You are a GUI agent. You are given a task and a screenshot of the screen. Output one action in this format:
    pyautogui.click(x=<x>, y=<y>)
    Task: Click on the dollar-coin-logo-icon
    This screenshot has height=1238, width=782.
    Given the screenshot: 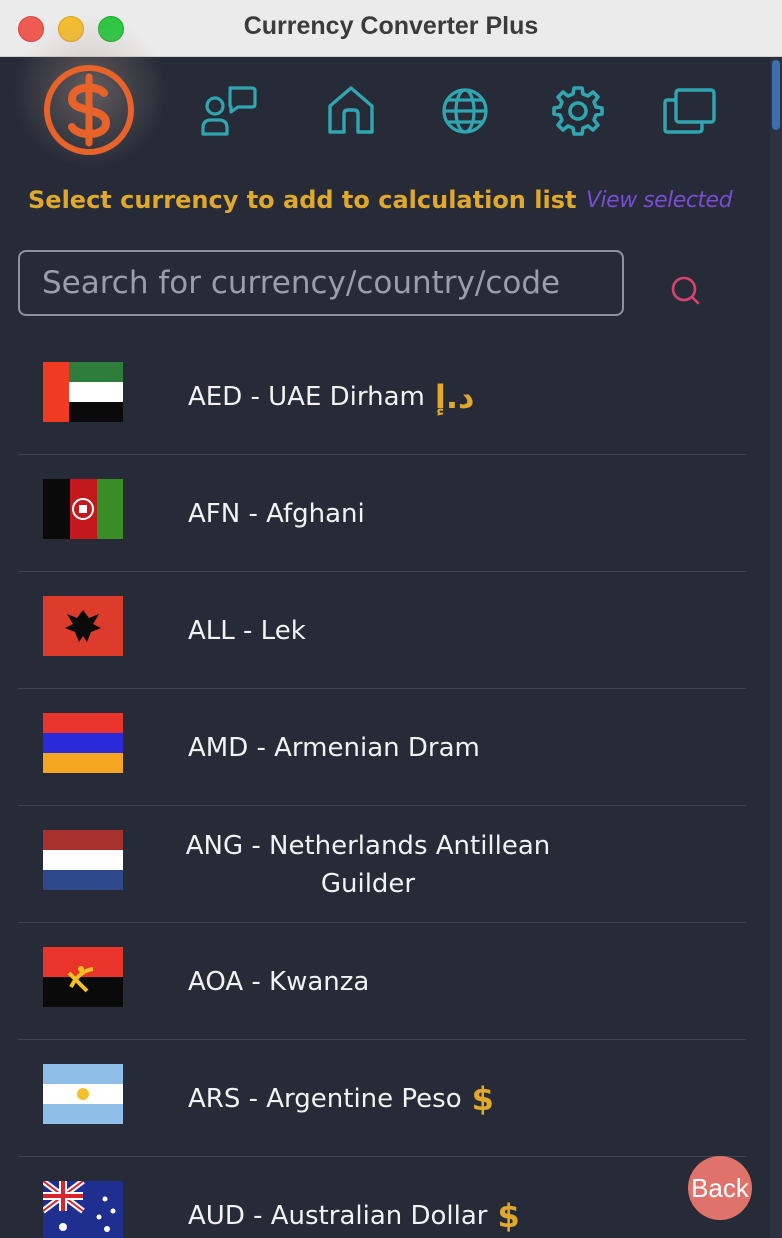 What is the action you would take?
    pyautogui.click(x=89, y=112)
    